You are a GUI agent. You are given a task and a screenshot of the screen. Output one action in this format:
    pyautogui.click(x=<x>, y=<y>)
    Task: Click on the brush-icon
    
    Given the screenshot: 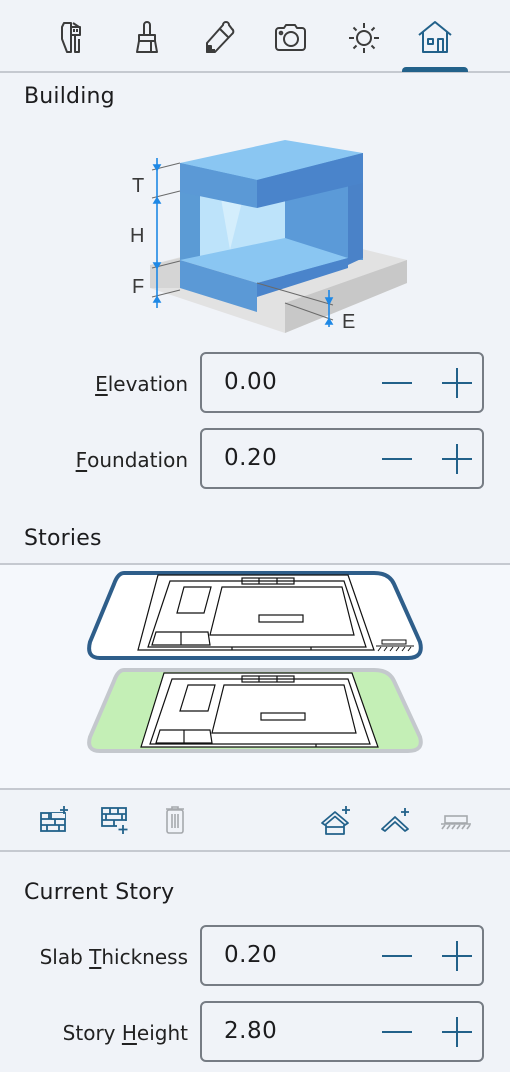 What is the action you would take?
    pyautogui.click(x=147, y=37)
    